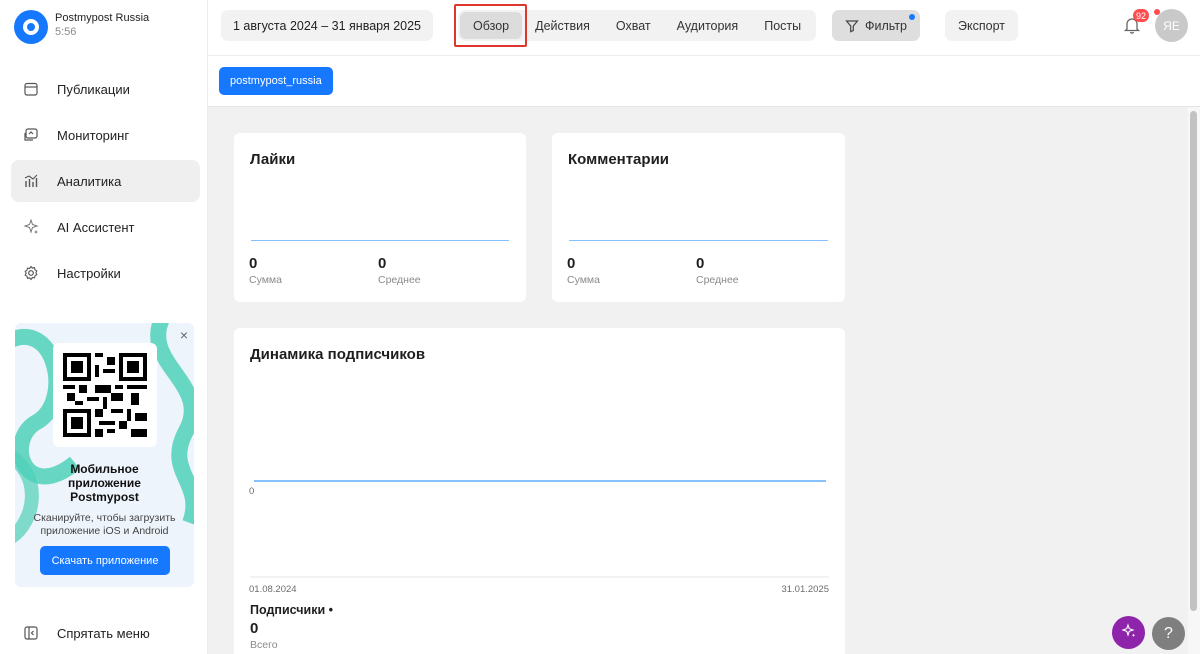 The image size is (1200, 654). Describe the element at coordinates (31, 181) in the screenshot. I see `analytics-icon` at that location.